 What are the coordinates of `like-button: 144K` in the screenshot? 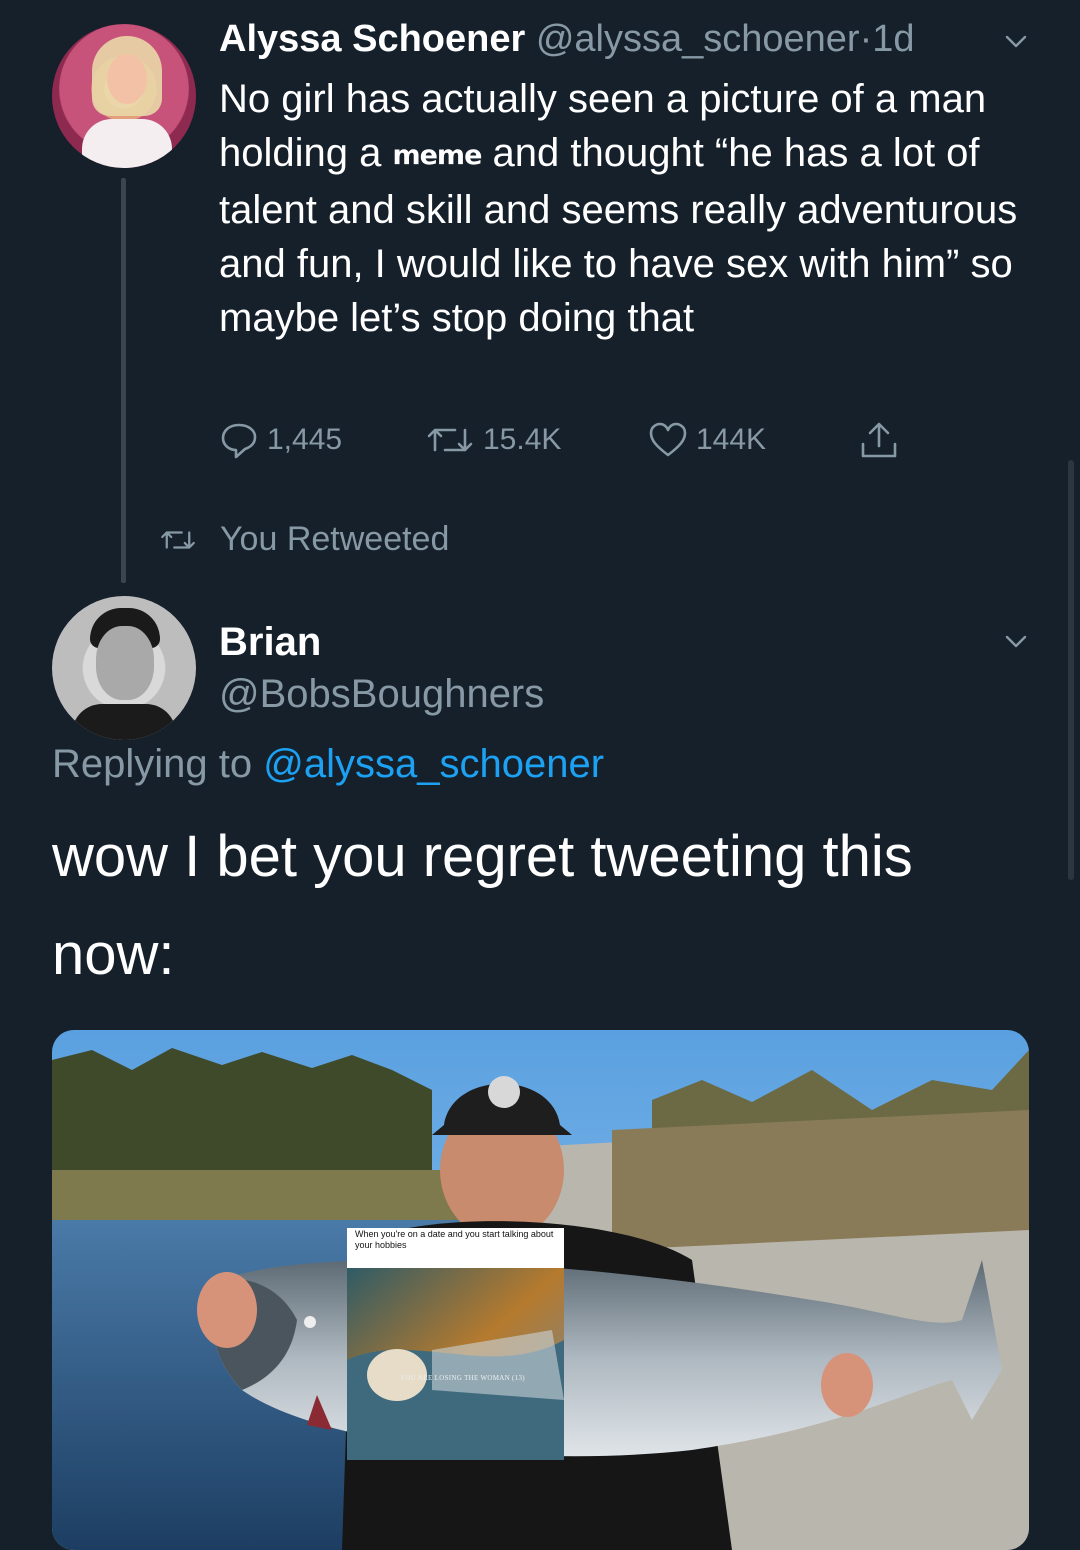 It's located at (707, 440).